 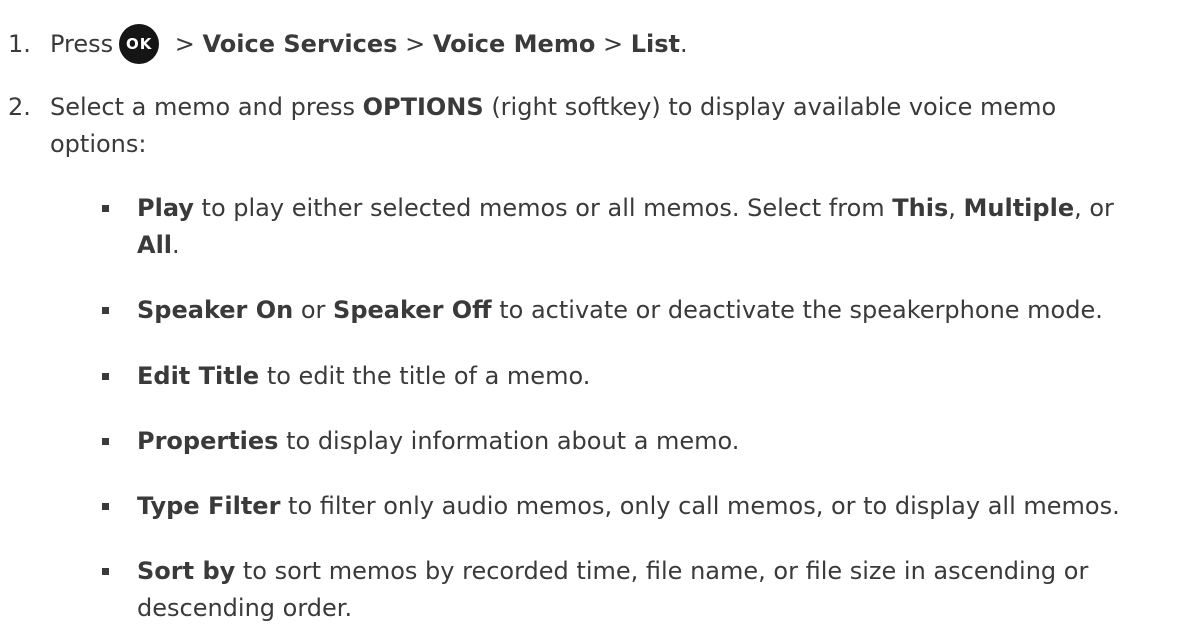 What do you see at coordinates (19, 107) in the screenshot?
I see `step-number: 2.` at bounding box center [19, 107].